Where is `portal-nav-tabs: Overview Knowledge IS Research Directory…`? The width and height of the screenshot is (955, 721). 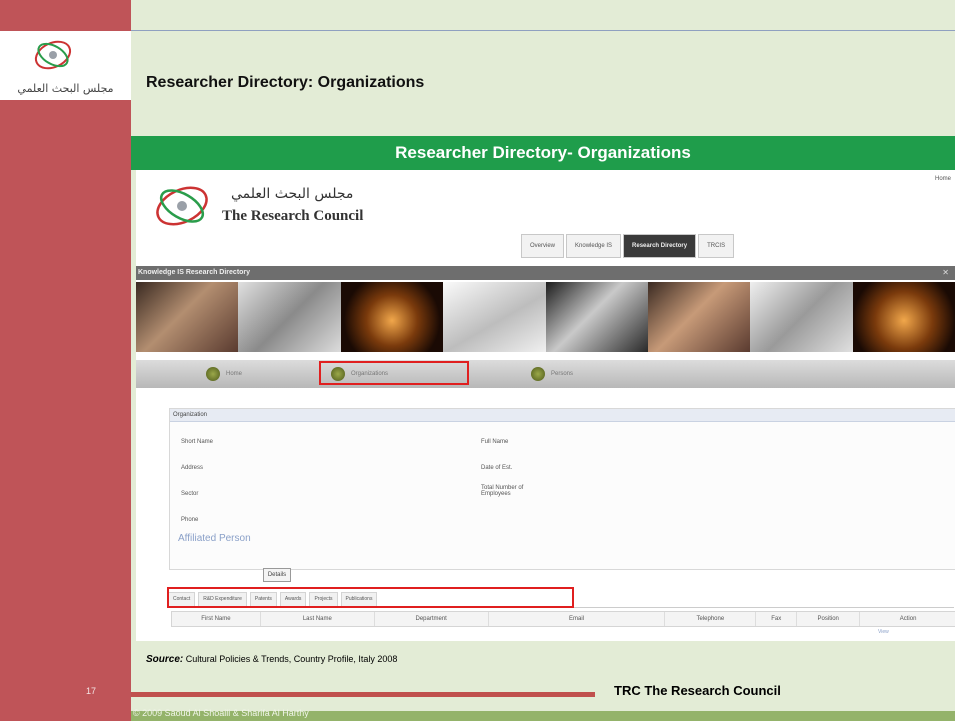
portal-nav-tabs: Overview Knowledge IS Research Directory… is located at coordinates (628, 246).